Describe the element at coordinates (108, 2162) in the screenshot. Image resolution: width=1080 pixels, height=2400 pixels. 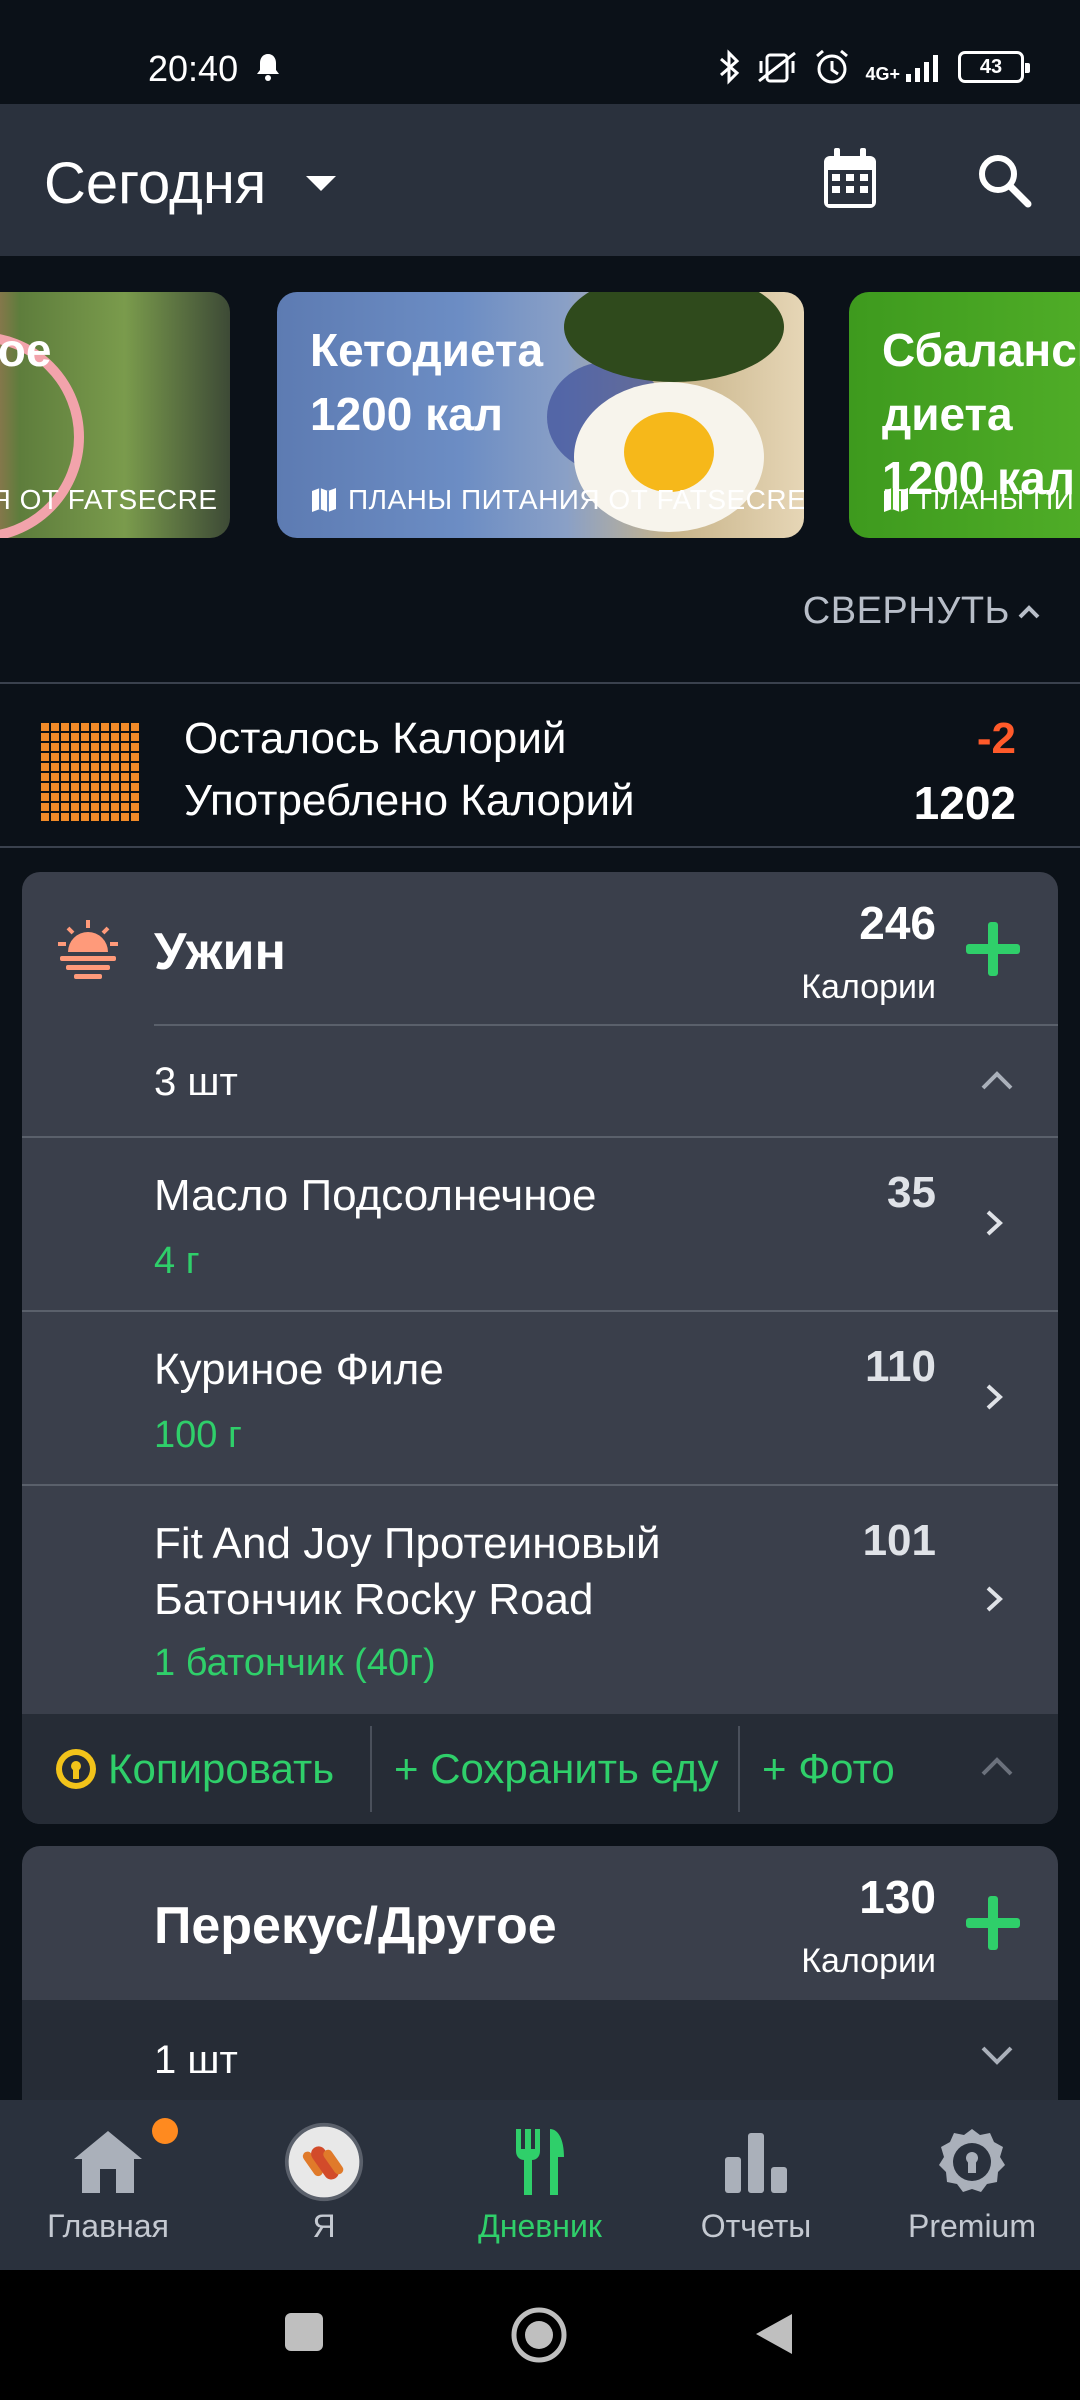
I see `home-icon` at that location.